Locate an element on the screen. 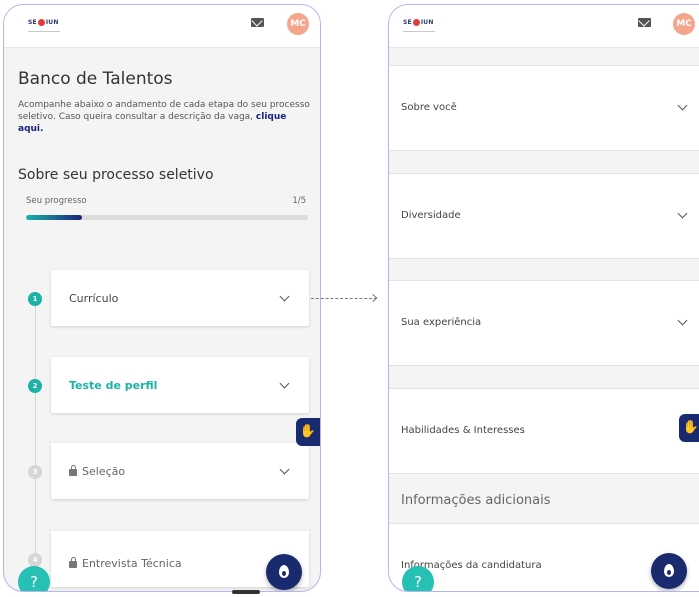  arrow-right-icon is located at coordinates (373, 298).